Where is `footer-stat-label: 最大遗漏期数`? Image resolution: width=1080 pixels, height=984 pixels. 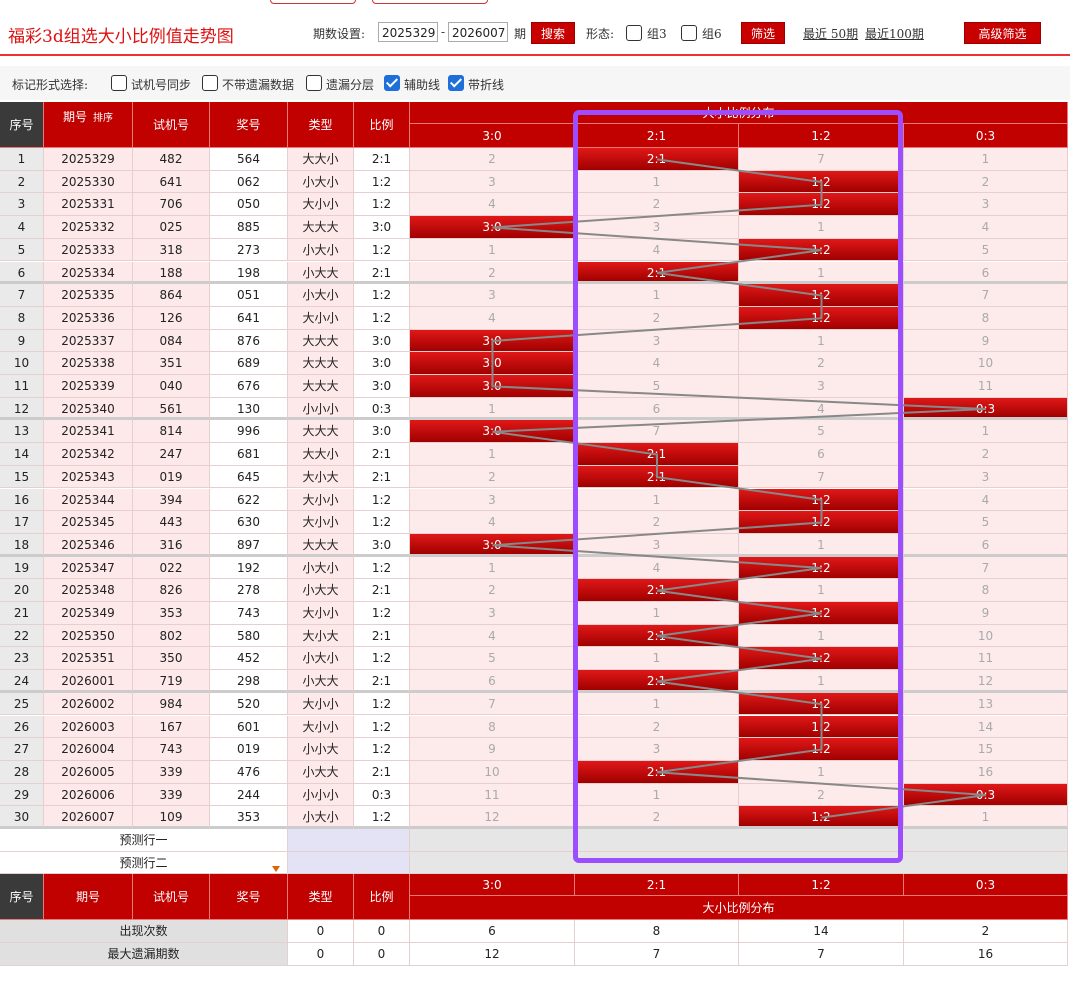
footer-stat-label: 最大遗漏期数 is located at coordinates (144, 954).